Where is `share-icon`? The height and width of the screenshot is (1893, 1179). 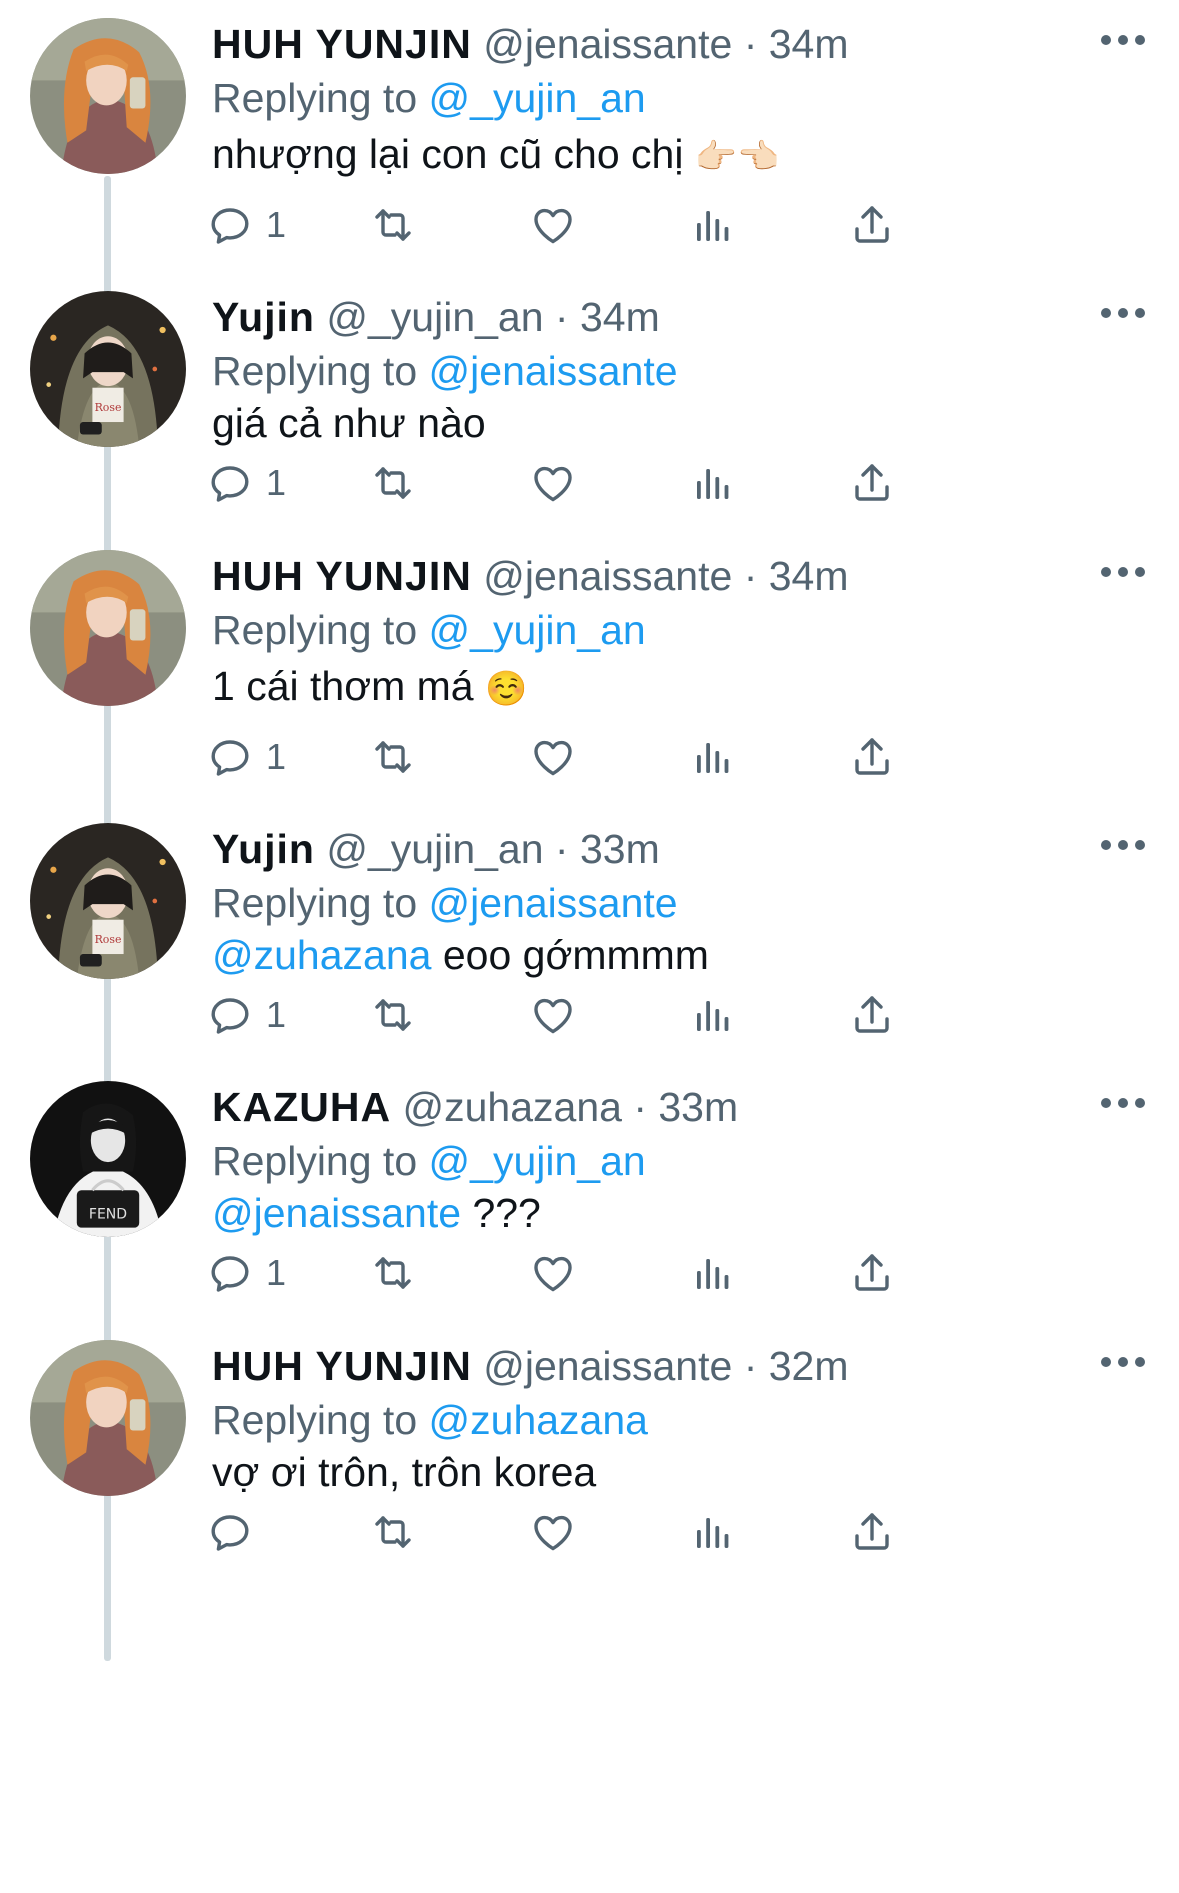 share-icon is located at coordinates (872, 483).